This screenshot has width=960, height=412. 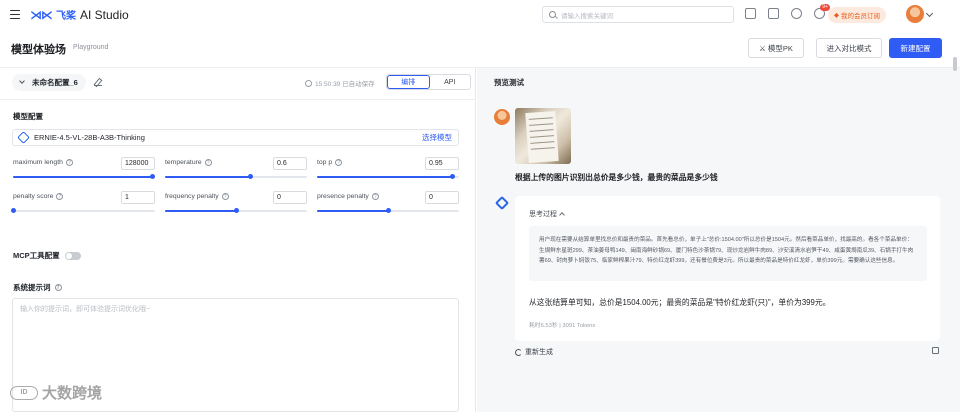 What do you see at coordinates (15, 14) in the screenshot?
I see `menu-icon` at bounding box center [15, 14].